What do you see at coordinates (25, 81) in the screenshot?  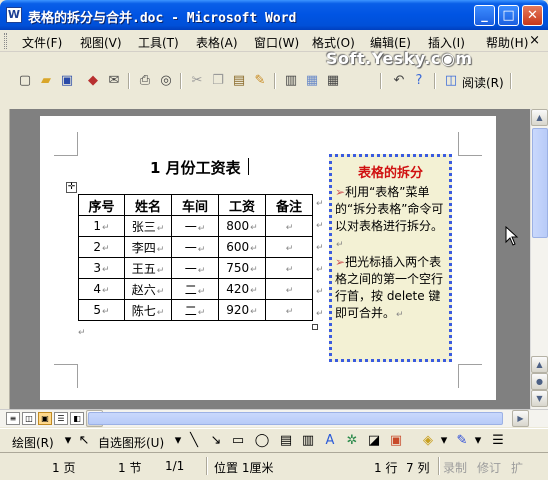 I see `new-icon: ▢` at bounding box center [25, 81].